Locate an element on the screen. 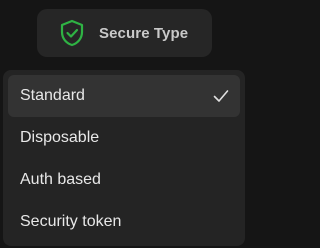 This screenshot has width=320, height=248. option-label: Security token is located at coordinates (71, 221).